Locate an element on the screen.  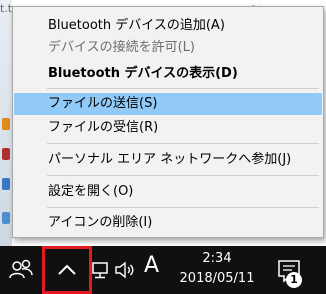
menu-item-show-bluetooth-devices: Bluetooth デバイスの表示(D) is located at coordinates (168, 74).